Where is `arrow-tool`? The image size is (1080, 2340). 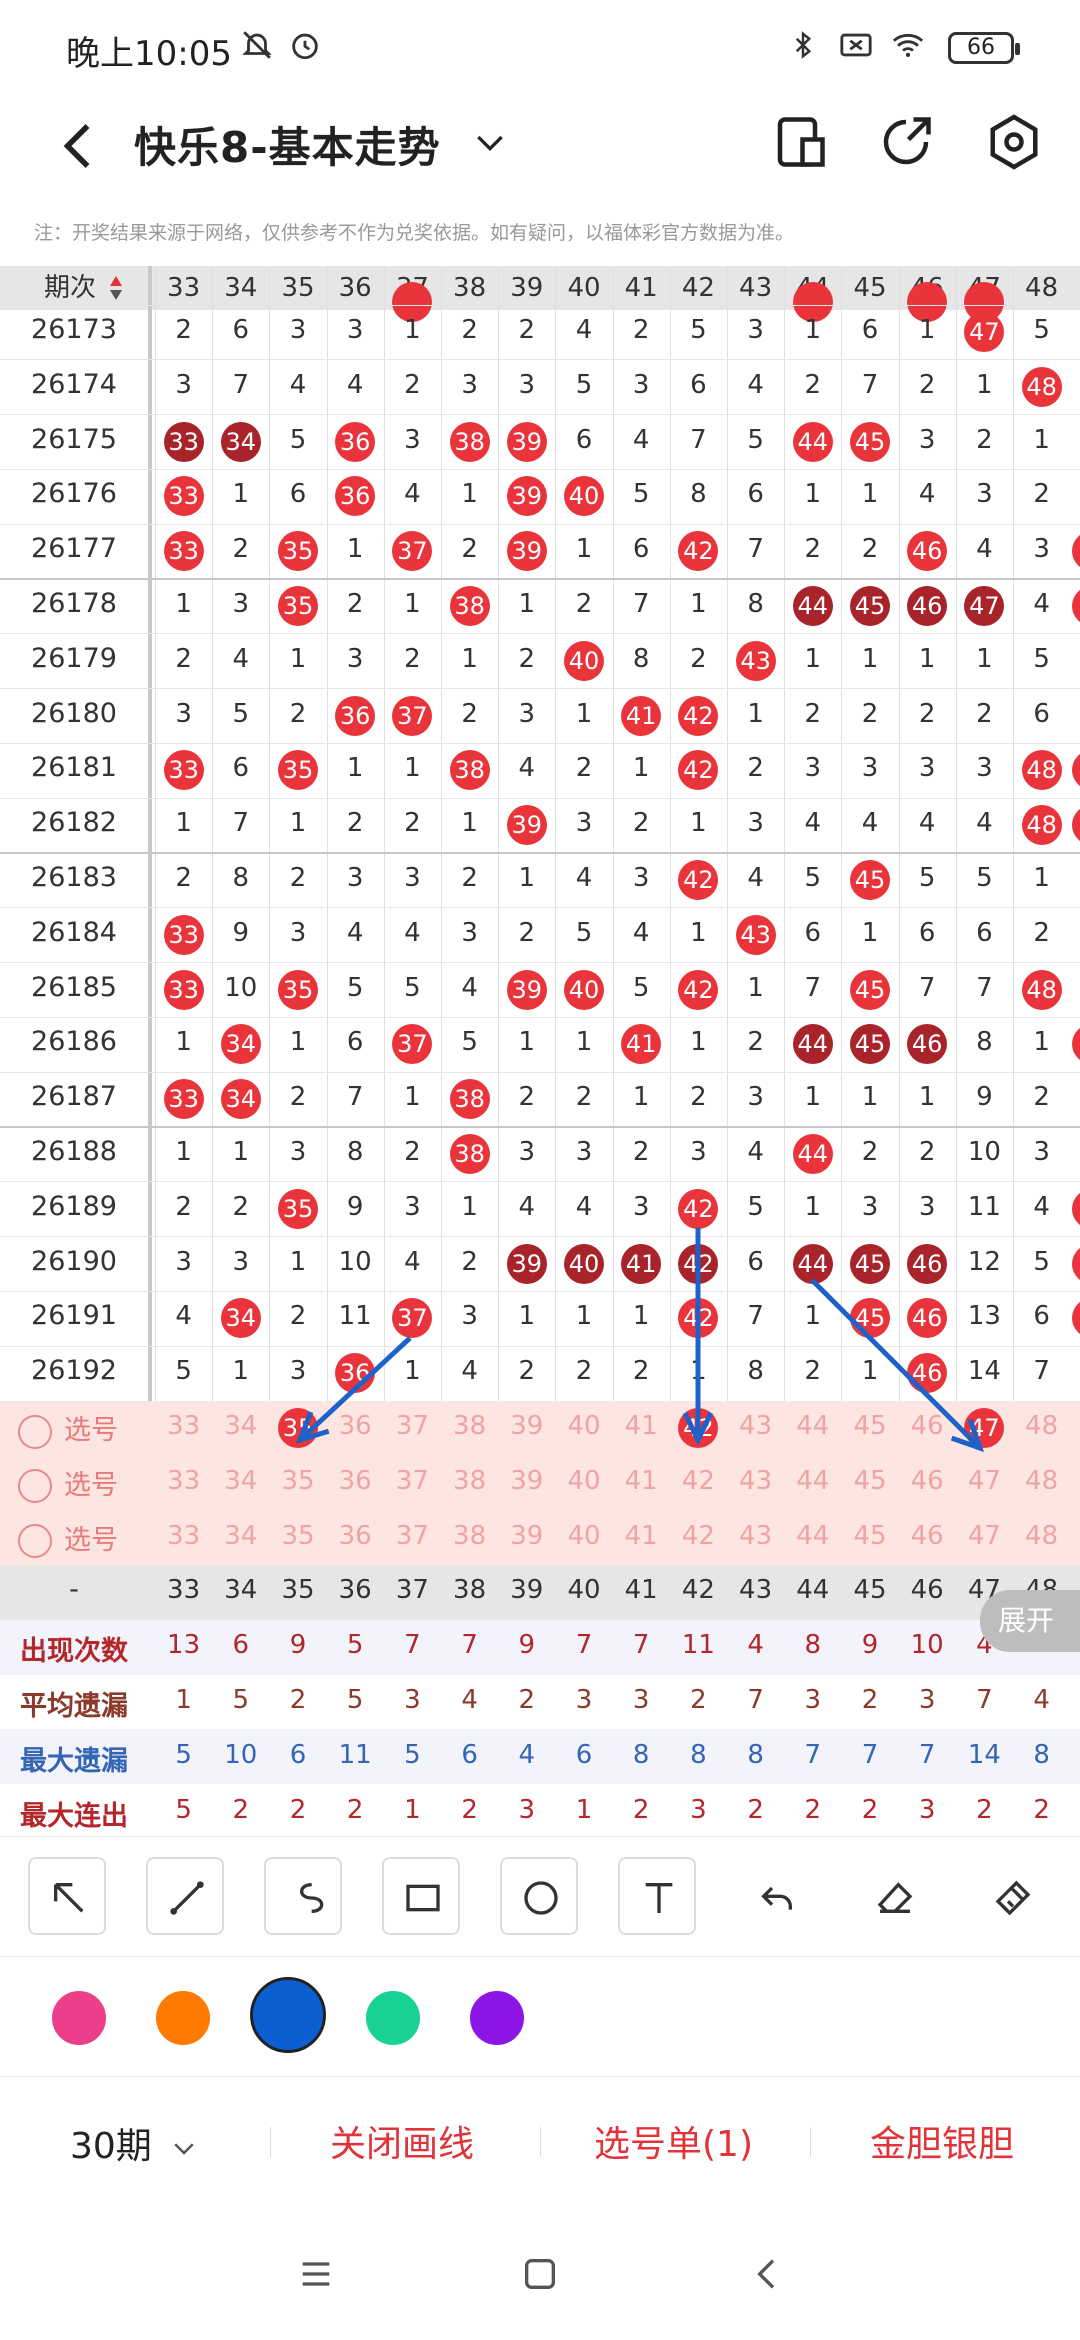 arrow-tool is located at coordinates (67, 1896).